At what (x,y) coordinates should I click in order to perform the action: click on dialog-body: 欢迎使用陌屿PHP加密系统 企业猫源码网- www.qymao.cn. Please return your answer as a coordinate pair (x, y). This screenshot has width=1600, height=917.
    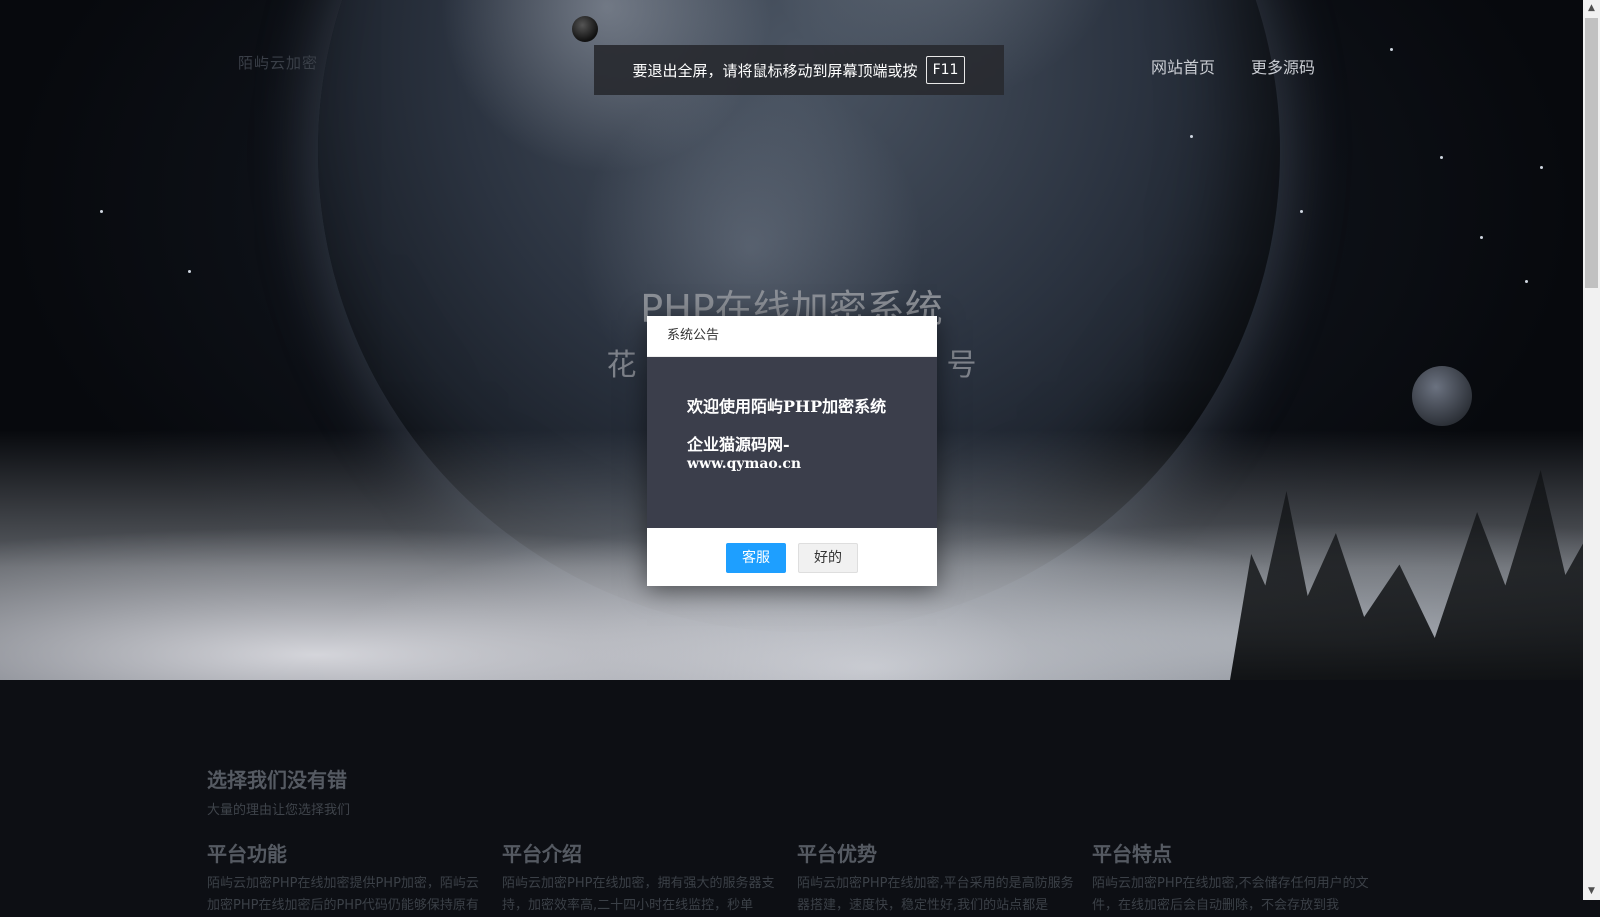
    Looking at the image, I should click on (792, 442).